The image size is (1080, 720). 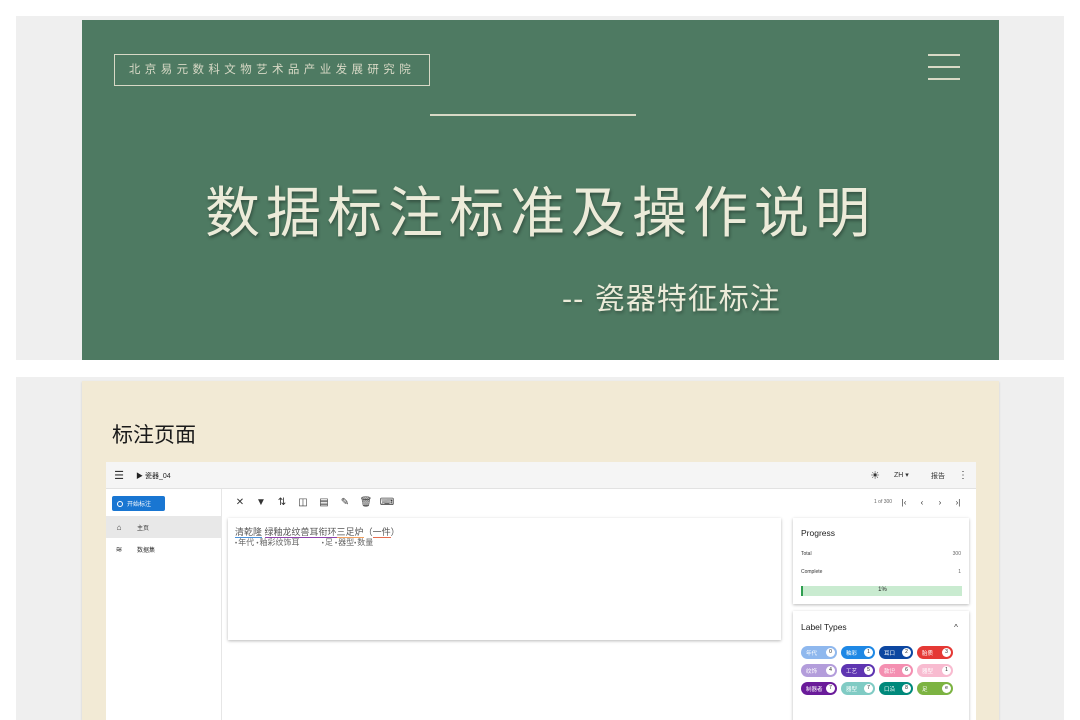 I want to click on progress-percent: 1%, so click(x=882, y=590).